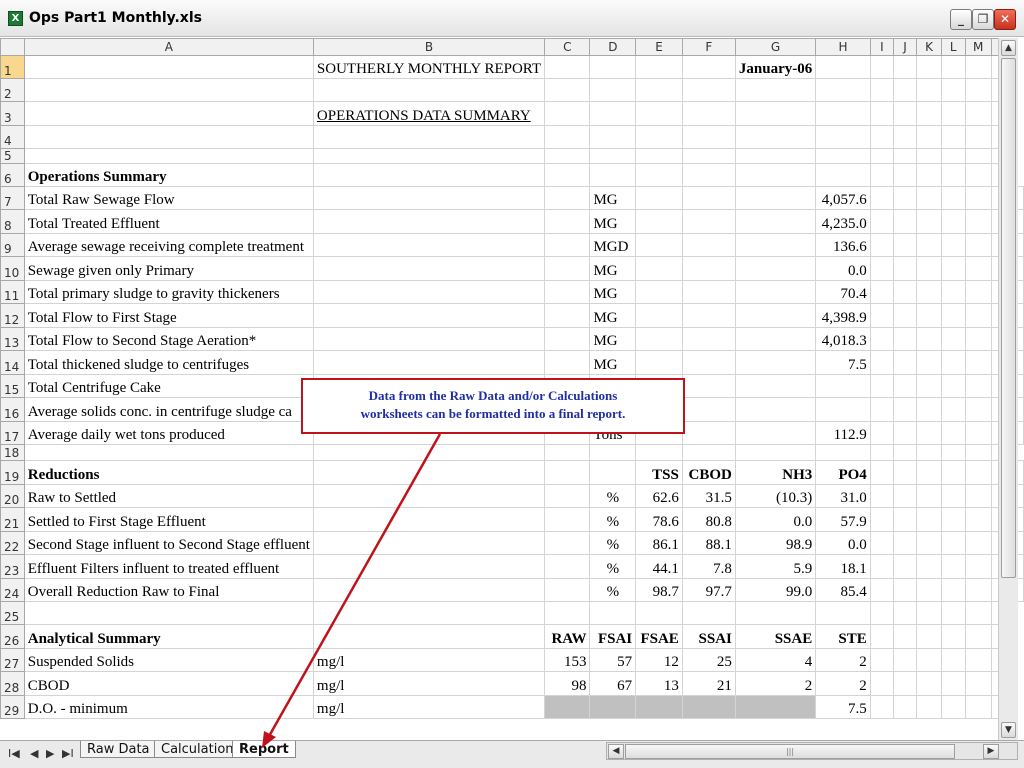 Image resolution: width=1024 pixels, height=768 pixels. I want to click on row-header: 3, so click(12, 113).